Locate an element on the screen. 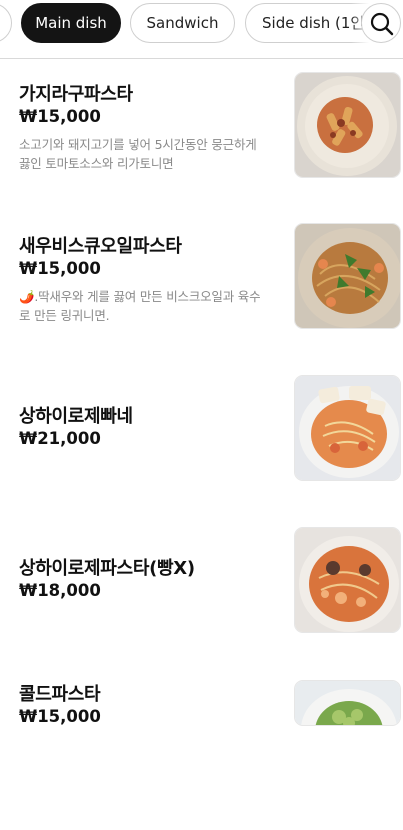 This screenshot has height=830, width=403. category-tab-bar: Main dish Sandwich Side dish (1인 is located at coordinates (201, 29).